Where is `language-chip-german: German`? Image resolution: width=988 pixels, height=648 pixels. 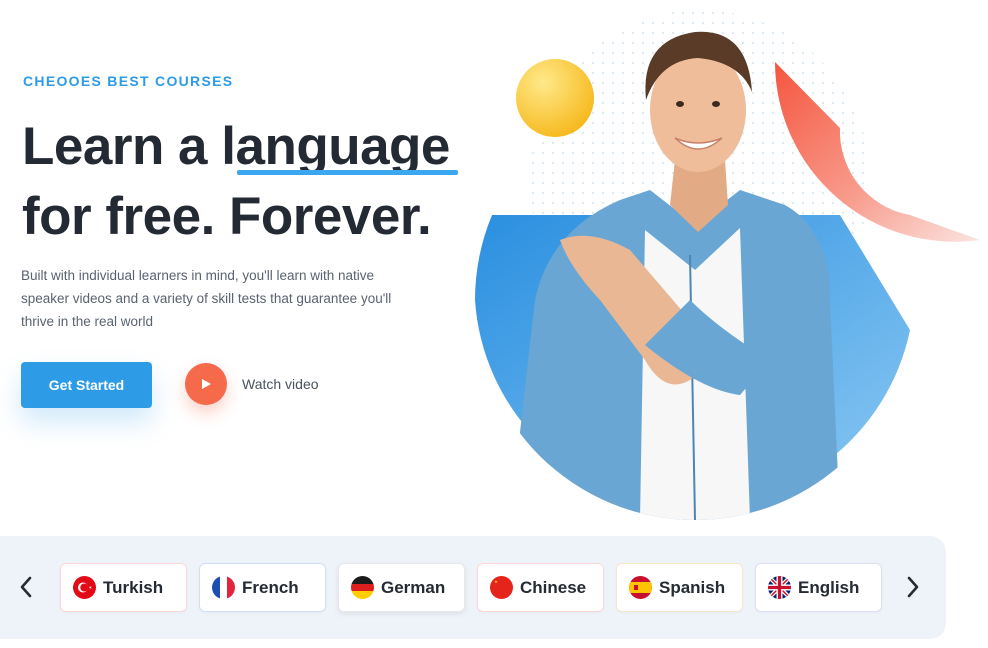
language-chip-german: German is located at coordinates (401, 587).